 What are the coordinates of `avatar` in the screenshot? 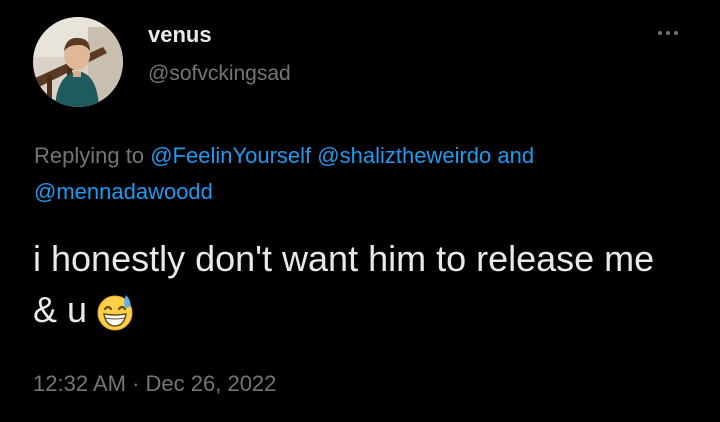 It's located at (78, 62).